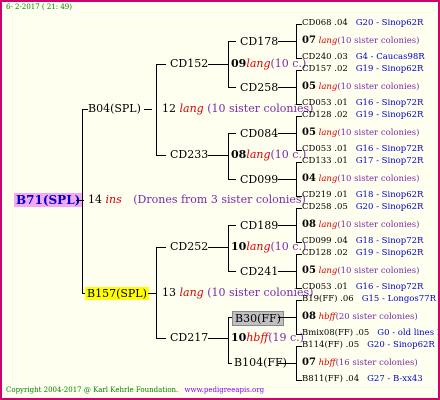 This screenshot has height=400, width=440. I want to click on gen4-dam: Bmix08(FF) .05 G0 - old lines B, so click(371, 333).